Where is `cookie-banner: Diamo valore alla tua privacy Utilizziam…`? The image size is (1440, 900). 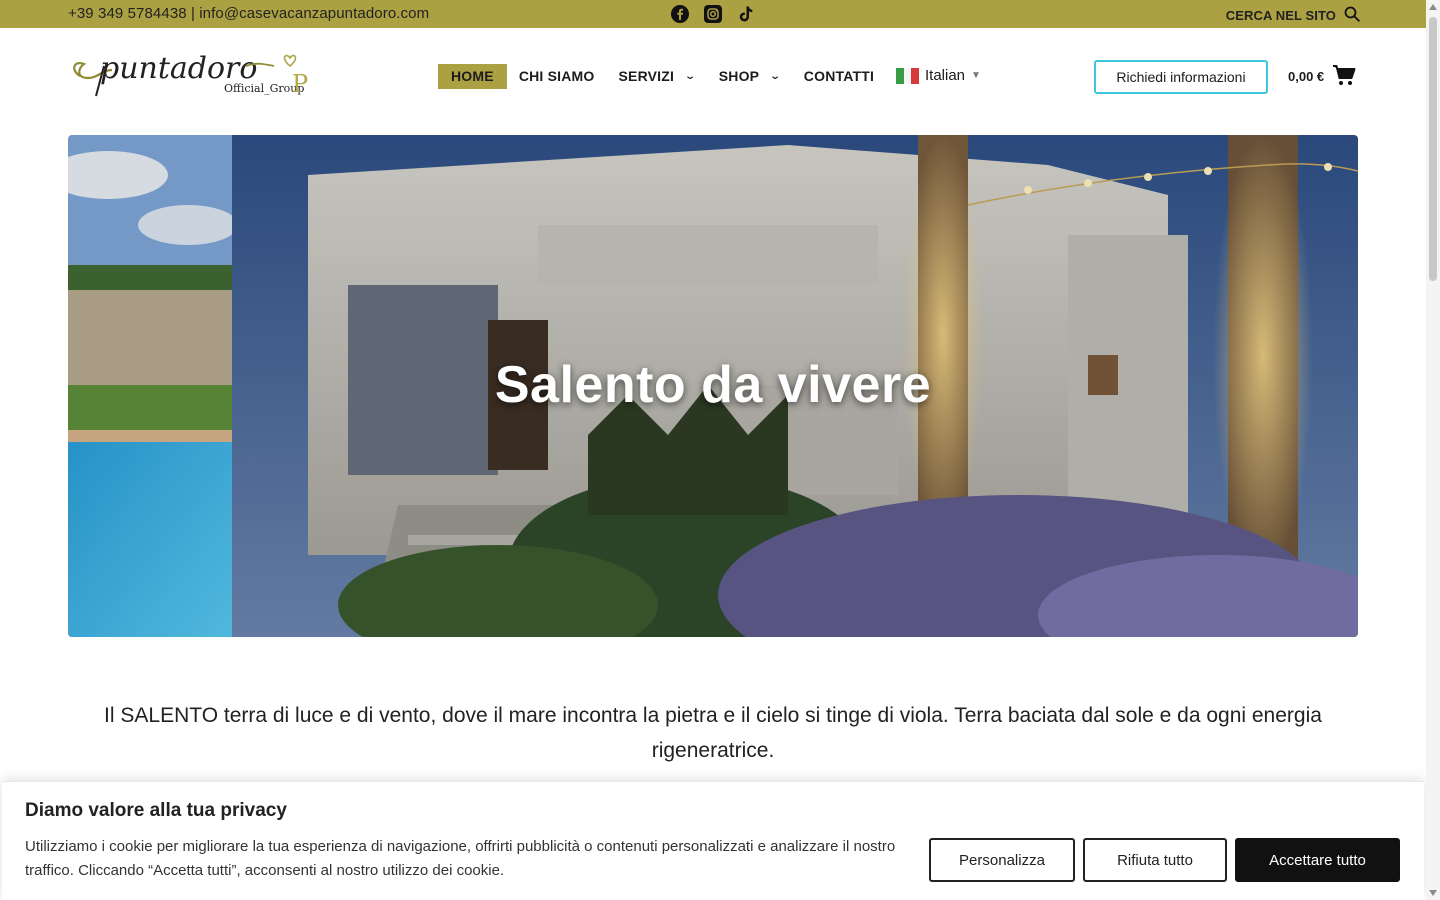 cookie-banner: Diamo valore alla tua privacy Utilizziam… is located at coordinates (713, 840).